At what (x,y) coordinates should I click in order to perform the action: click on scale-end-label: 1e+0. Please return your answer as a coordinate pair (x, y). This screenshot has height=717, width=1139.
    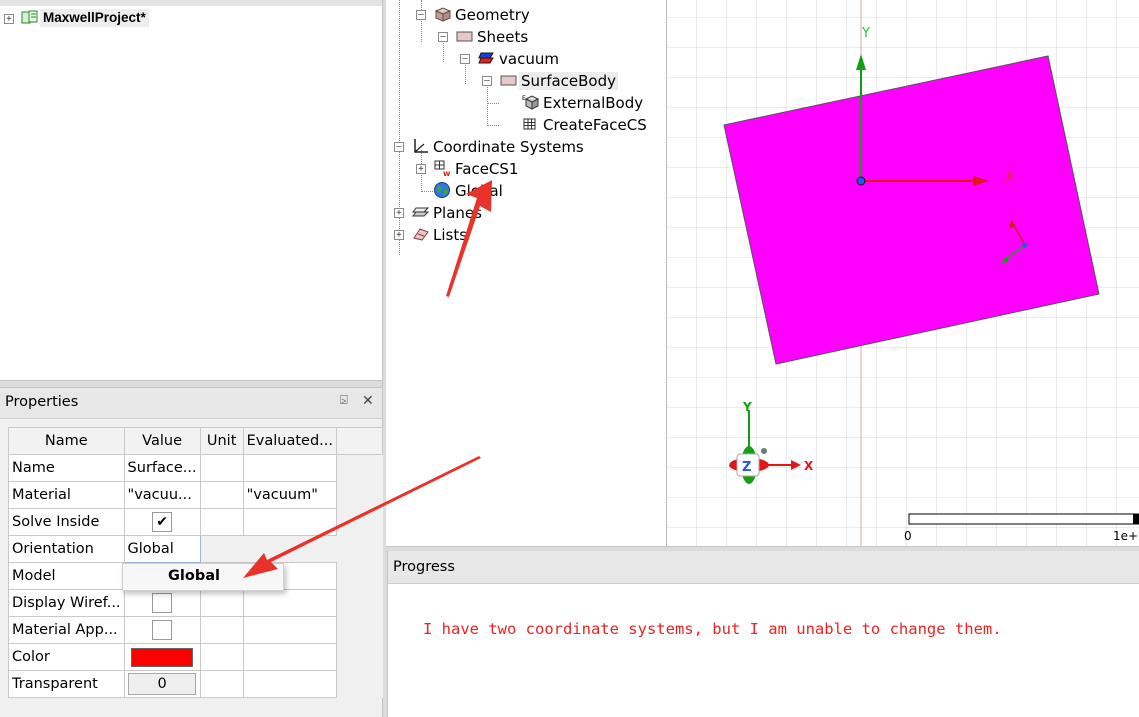
    Looking at the image, I should click on (1126, 536).